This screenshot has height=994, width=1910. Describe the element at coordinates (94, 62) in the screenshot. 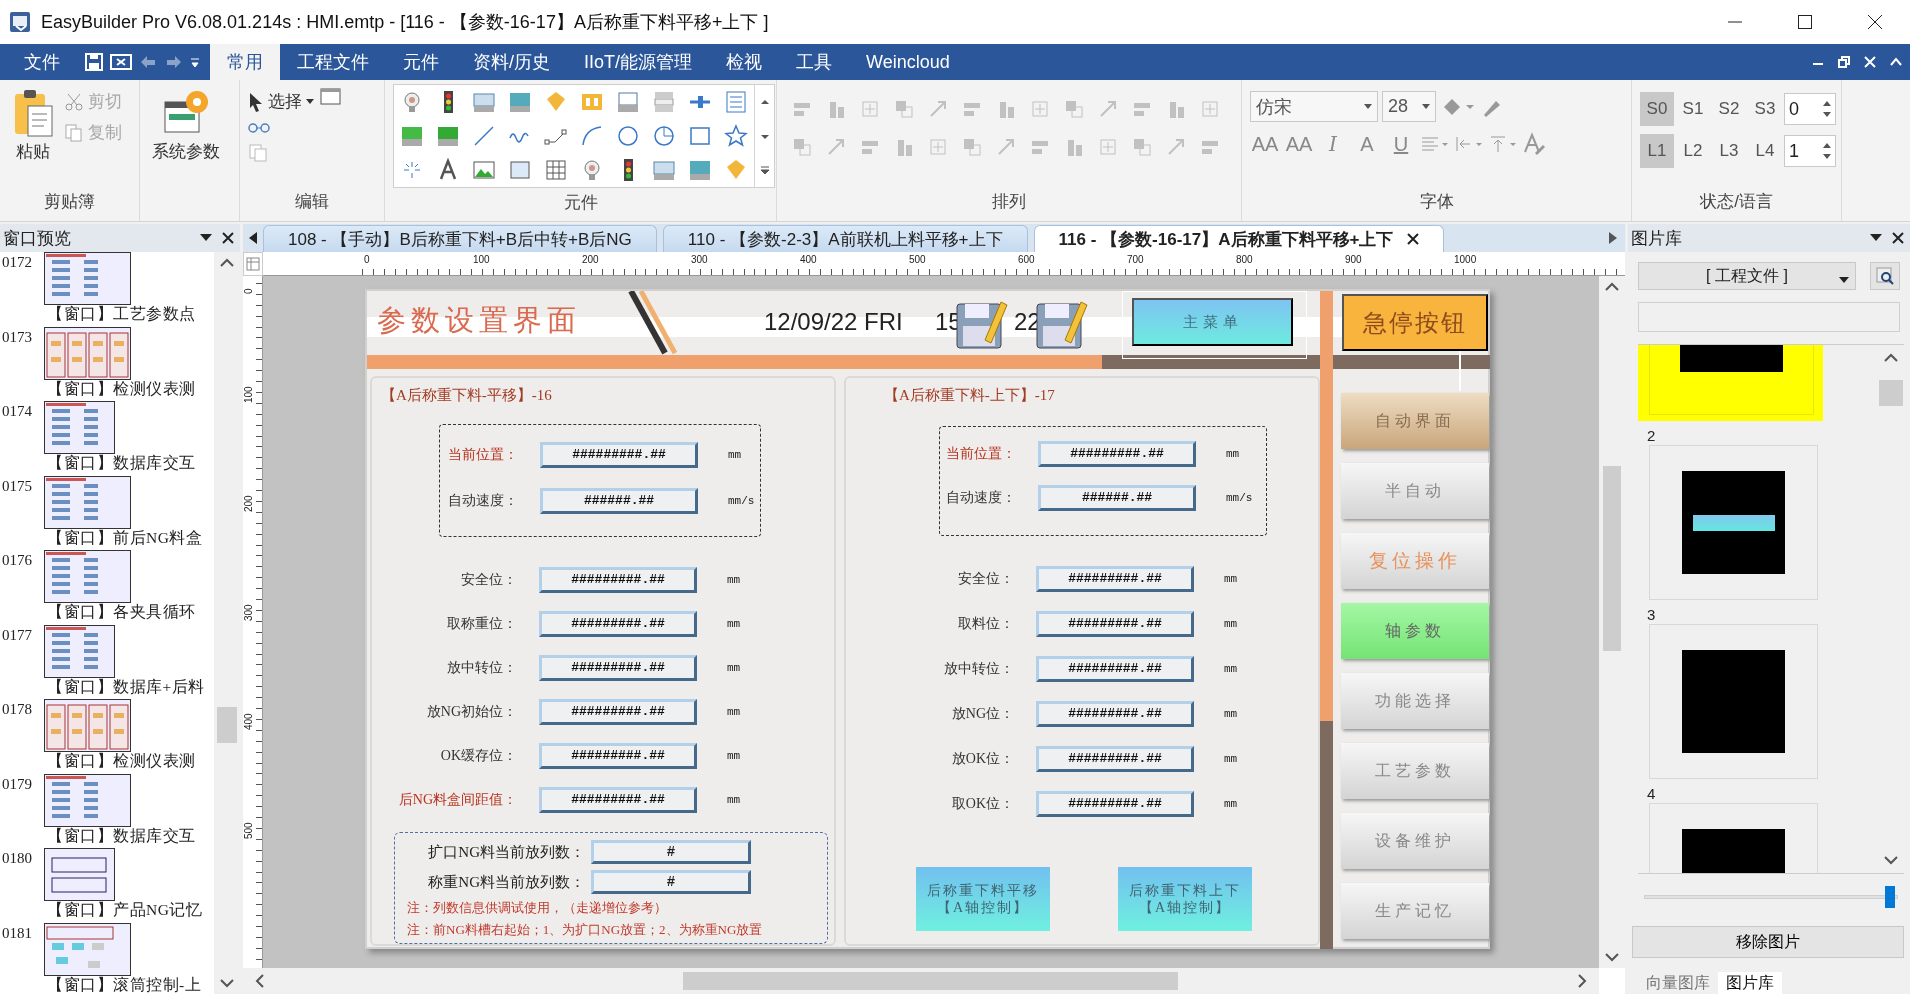

I see `save-icon` at that location.